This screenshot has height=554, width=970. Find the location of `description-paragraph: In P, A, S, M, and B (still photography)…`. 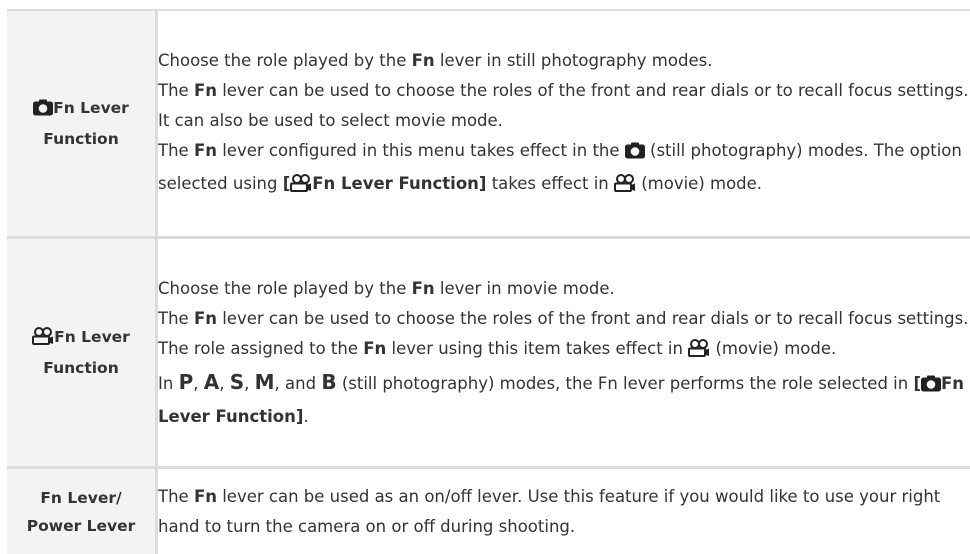

description-paragraph: In P, A, S, M, and B (still photography)… is located at coordinates (564, 399).